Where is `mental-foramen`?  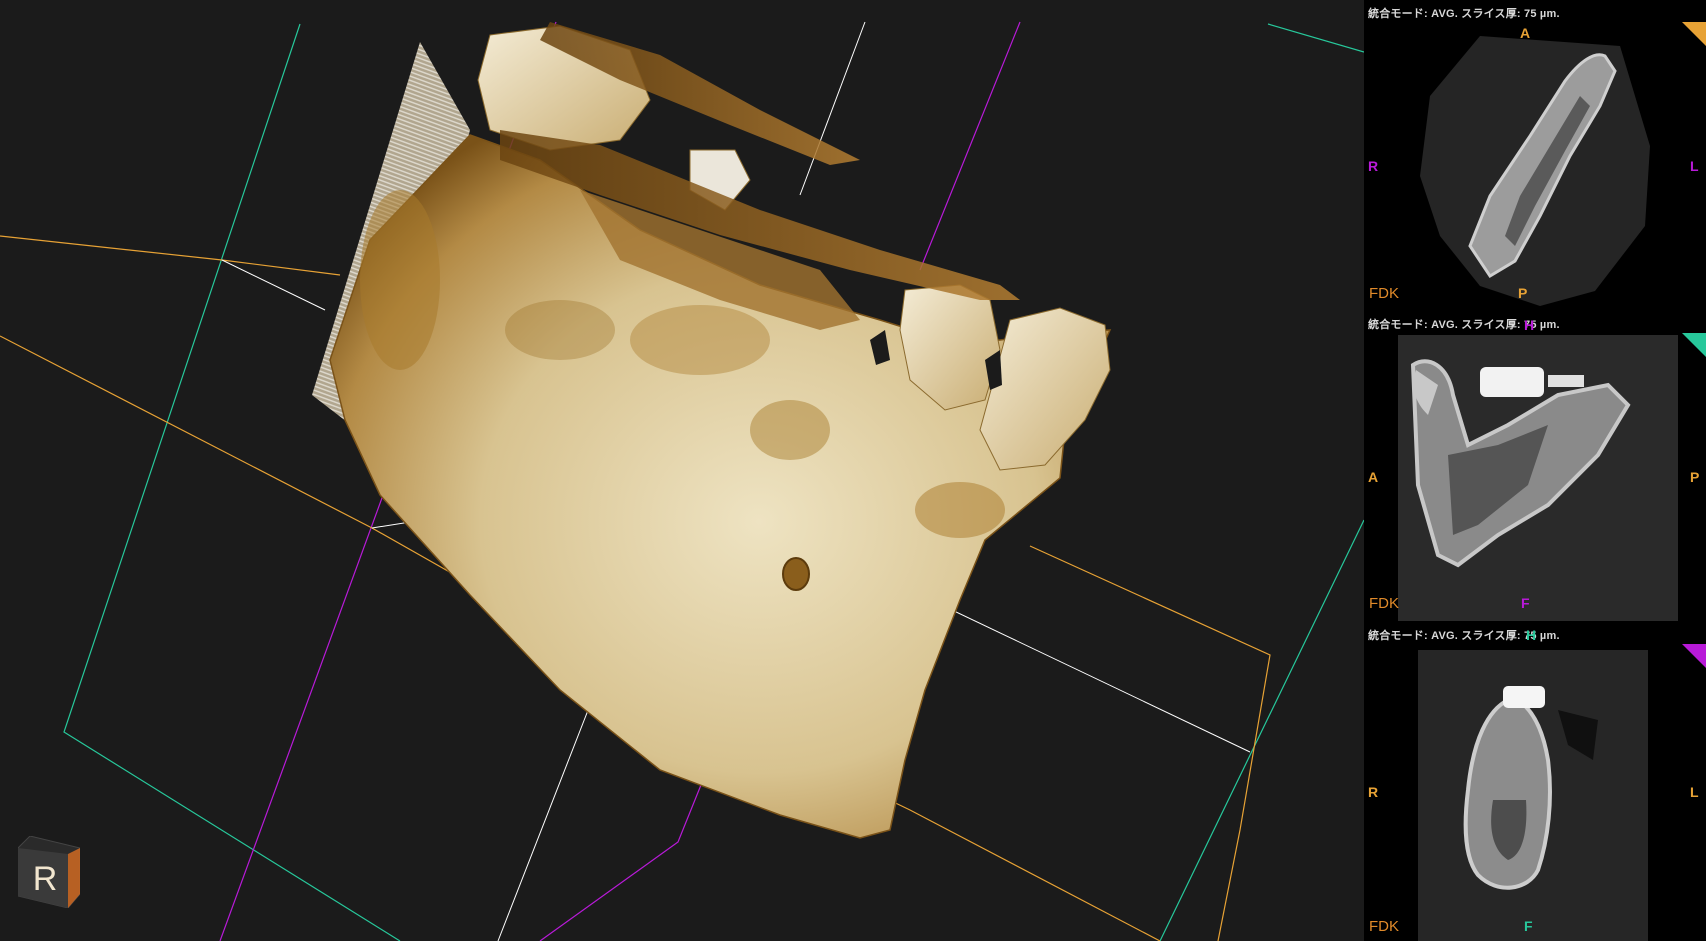
mental-foramen is located at coordinates (796, 574).